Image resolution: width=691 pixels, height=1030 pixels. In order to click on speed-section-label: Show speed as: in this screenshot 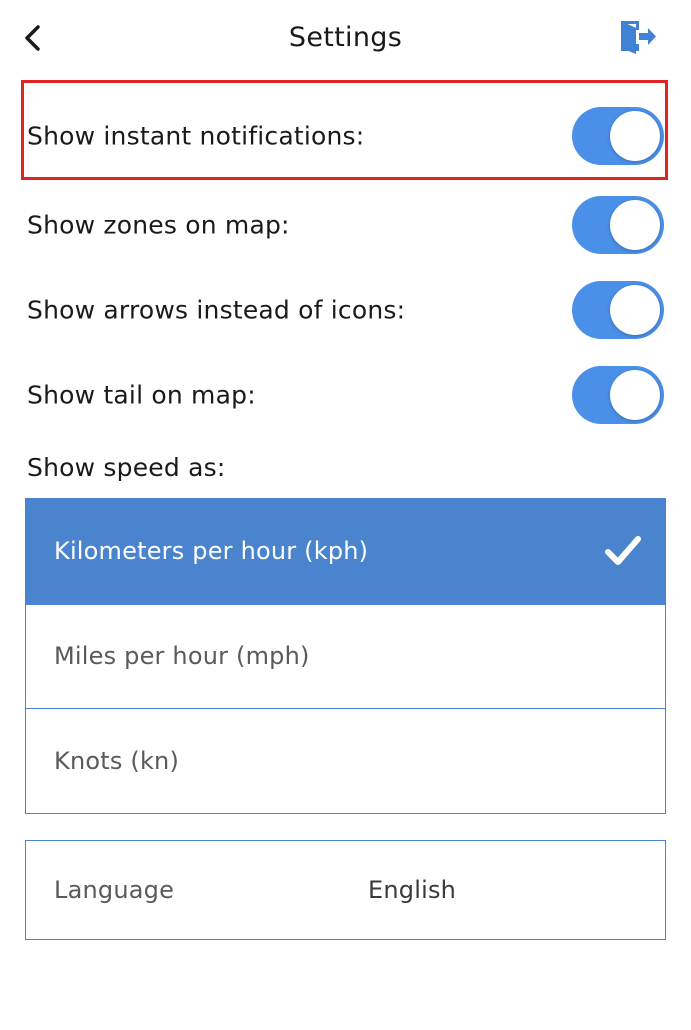, I will do `click(126, 467)`.